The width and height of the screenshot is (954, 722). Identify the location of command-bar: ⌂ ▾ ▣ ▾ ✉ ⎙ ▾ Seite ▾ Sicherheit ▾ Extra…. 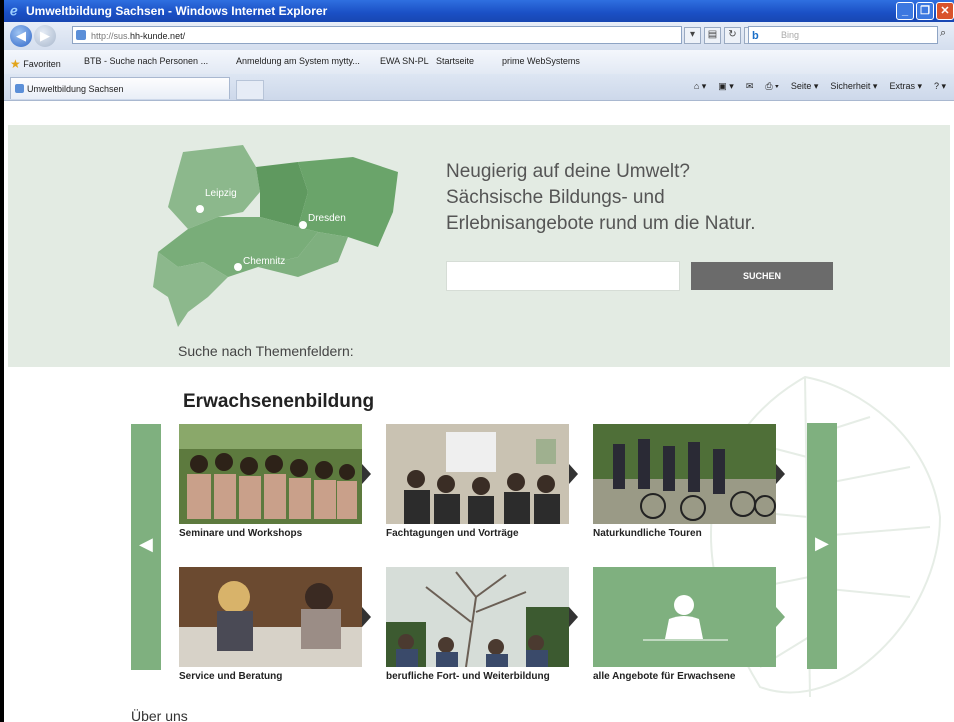
(820, 86).